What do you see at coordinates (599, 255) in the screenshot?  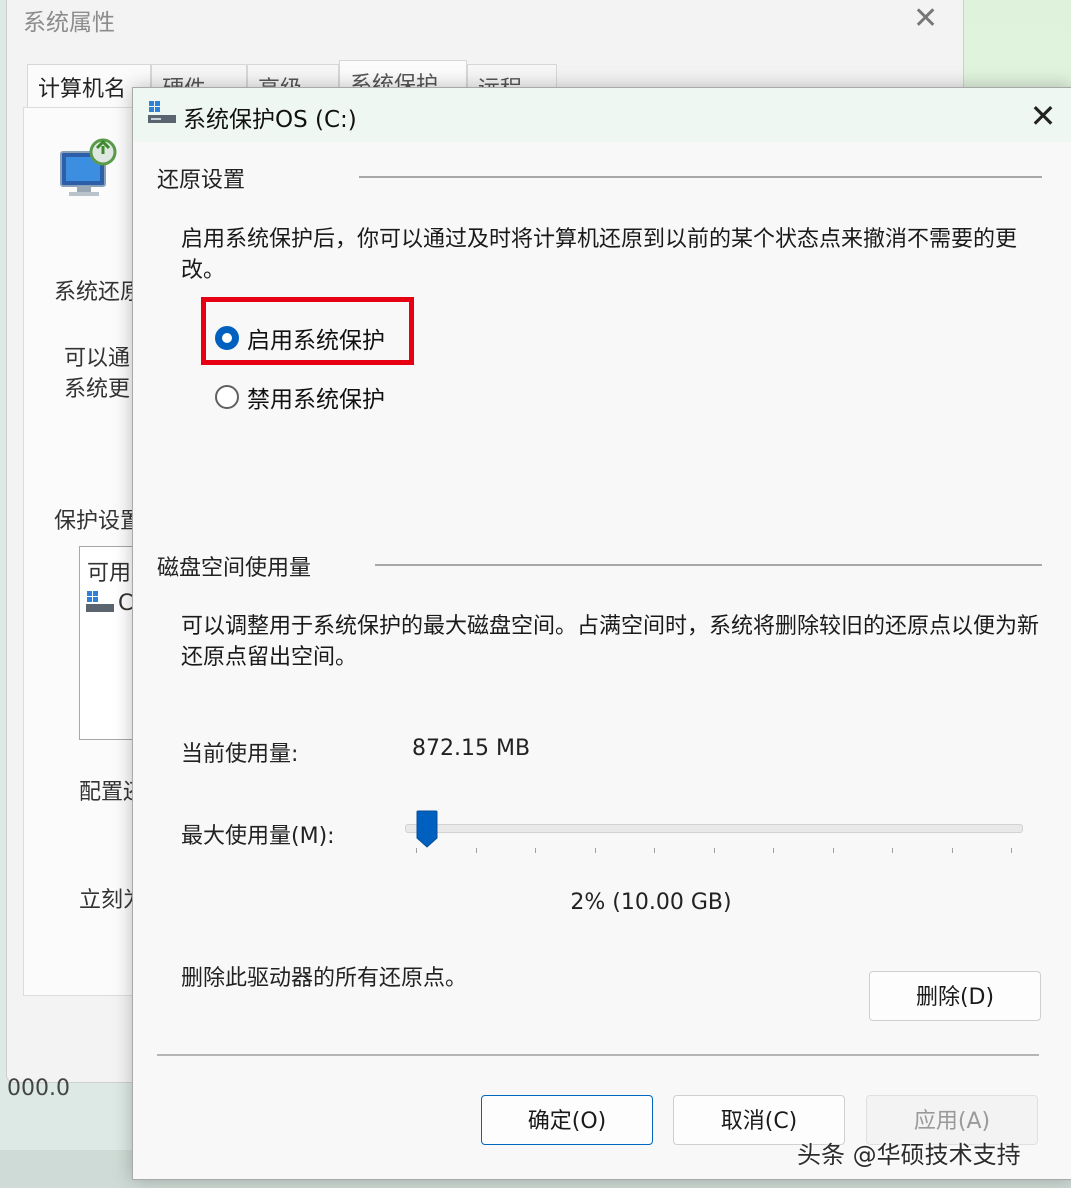 I see `restore-description: 启用系统保护后，你可以通过及时将计算机还原到以前的某个状态点来撤消不需要的更改。` at bounding box center [599, 255].